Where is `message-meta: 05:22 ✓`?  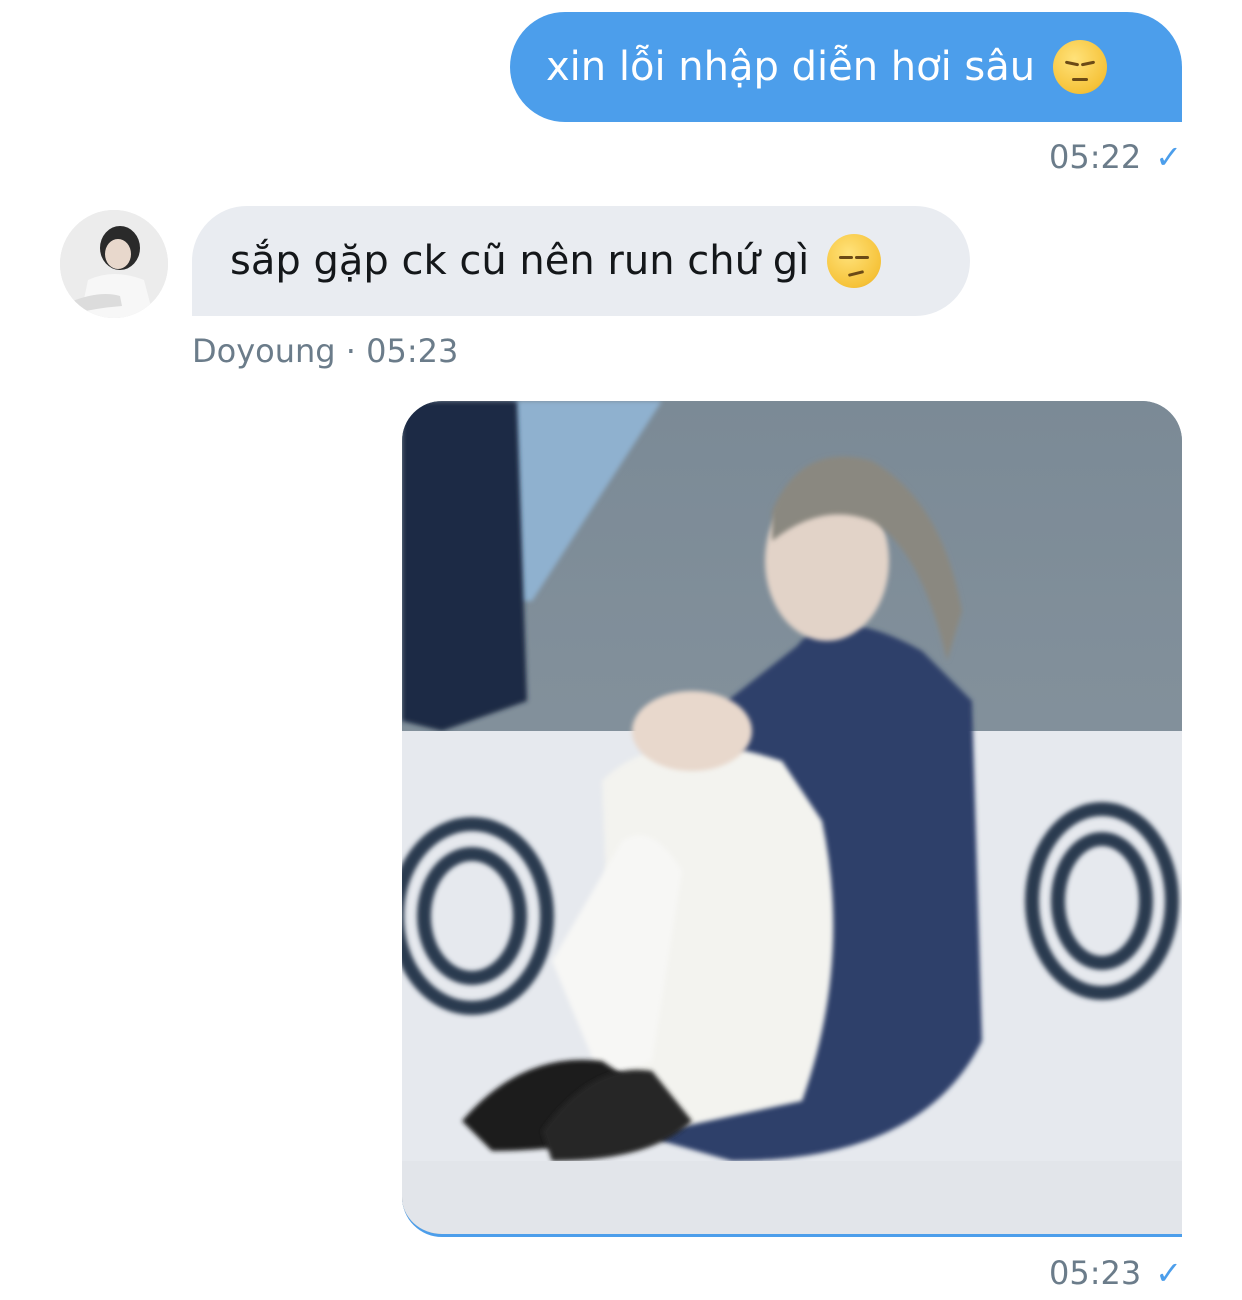 message-meta: 05:22 ✓ is located at coordinates (1115, 157).